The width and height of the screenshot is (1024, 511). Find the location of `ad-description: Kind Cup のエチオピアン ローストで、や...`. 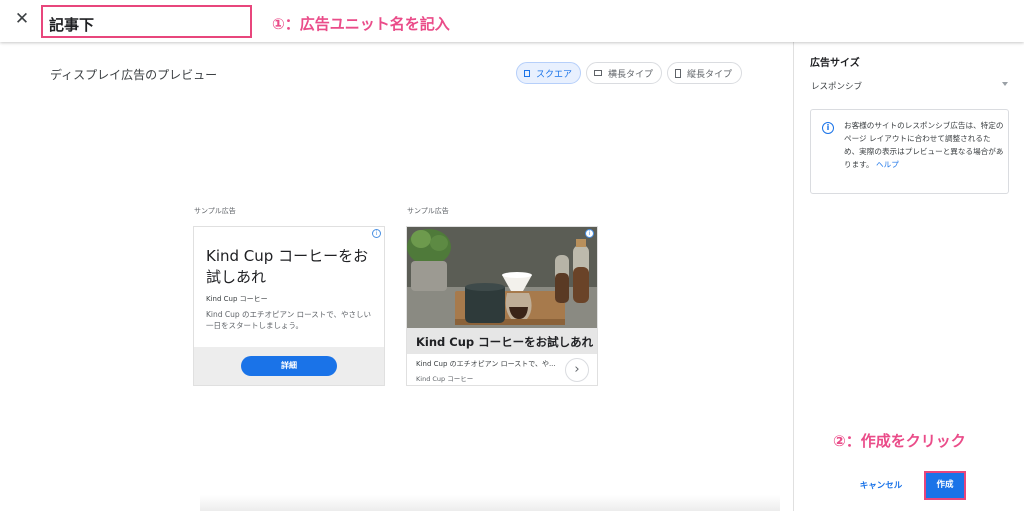

ad-description: Kind Cup のエチオピアン ローストで、や... is located at coordinates (486, 364).